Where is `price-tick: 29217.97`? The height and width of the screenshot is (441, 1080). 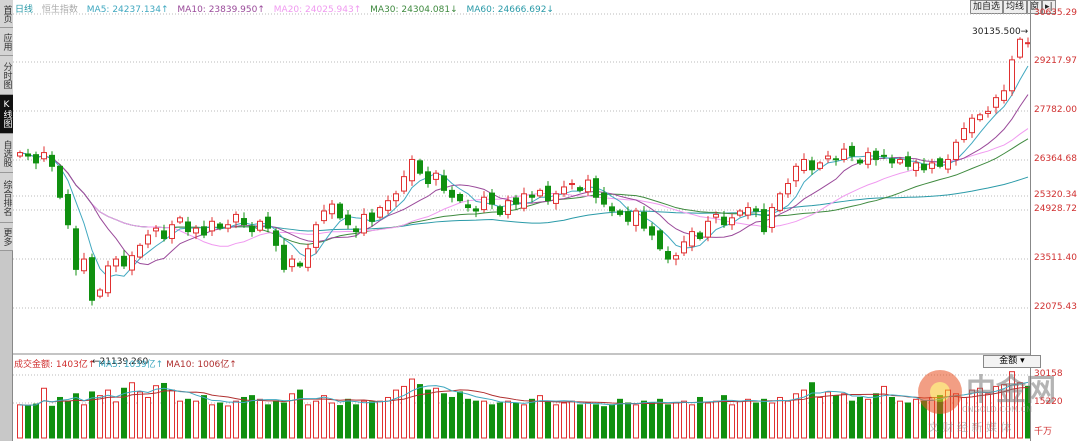
price-tick: 29217.97 is located at coordinates (1055, 61).